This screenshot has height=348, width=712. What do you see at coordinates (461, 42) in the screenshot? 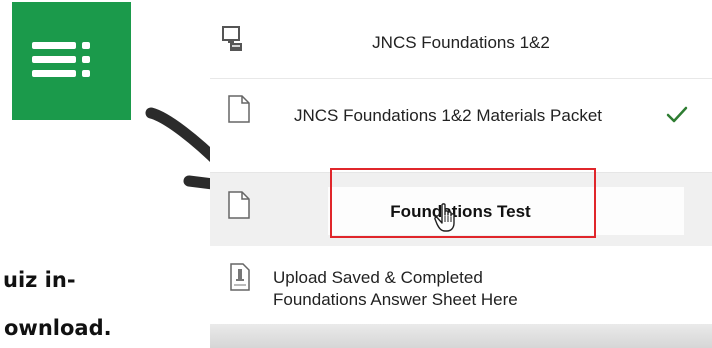
I see `course-item-label: JNCS Foundations 1&2` at bounding box center [461, 42].